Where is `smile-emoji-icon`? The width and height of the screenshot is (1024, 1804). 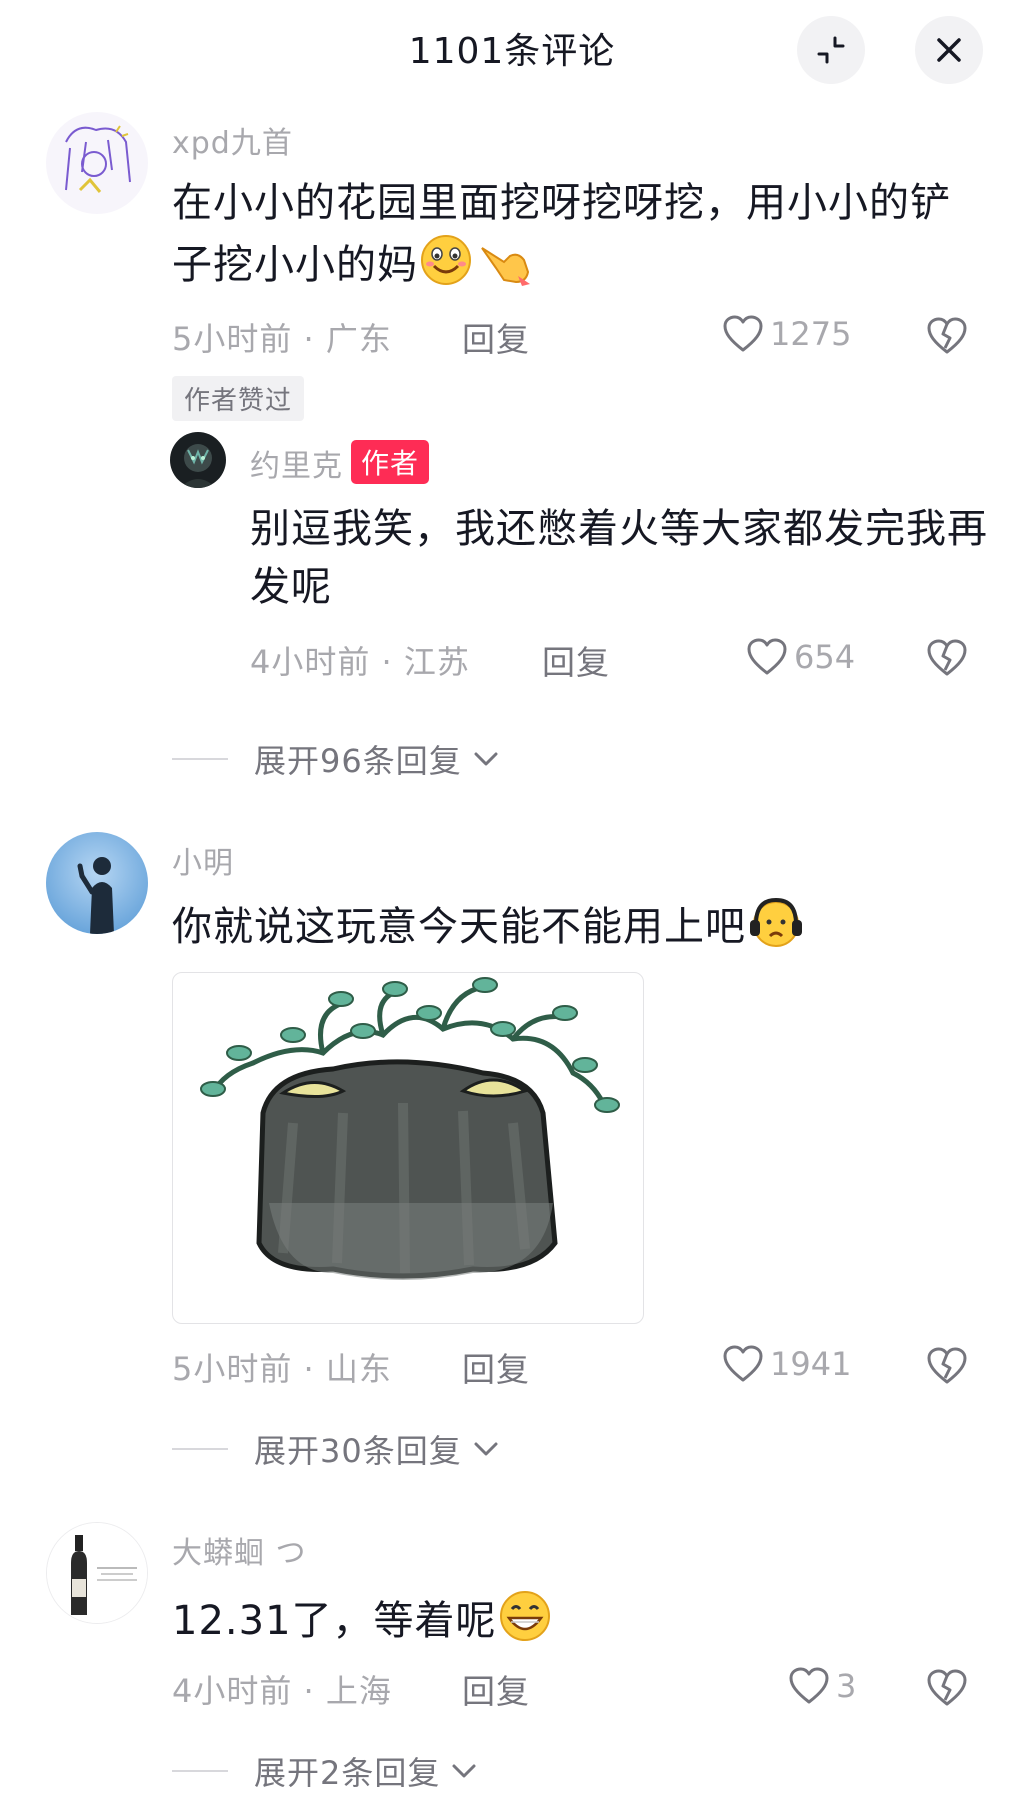
smile-emoji-icon is located at coordinates (446, 260).